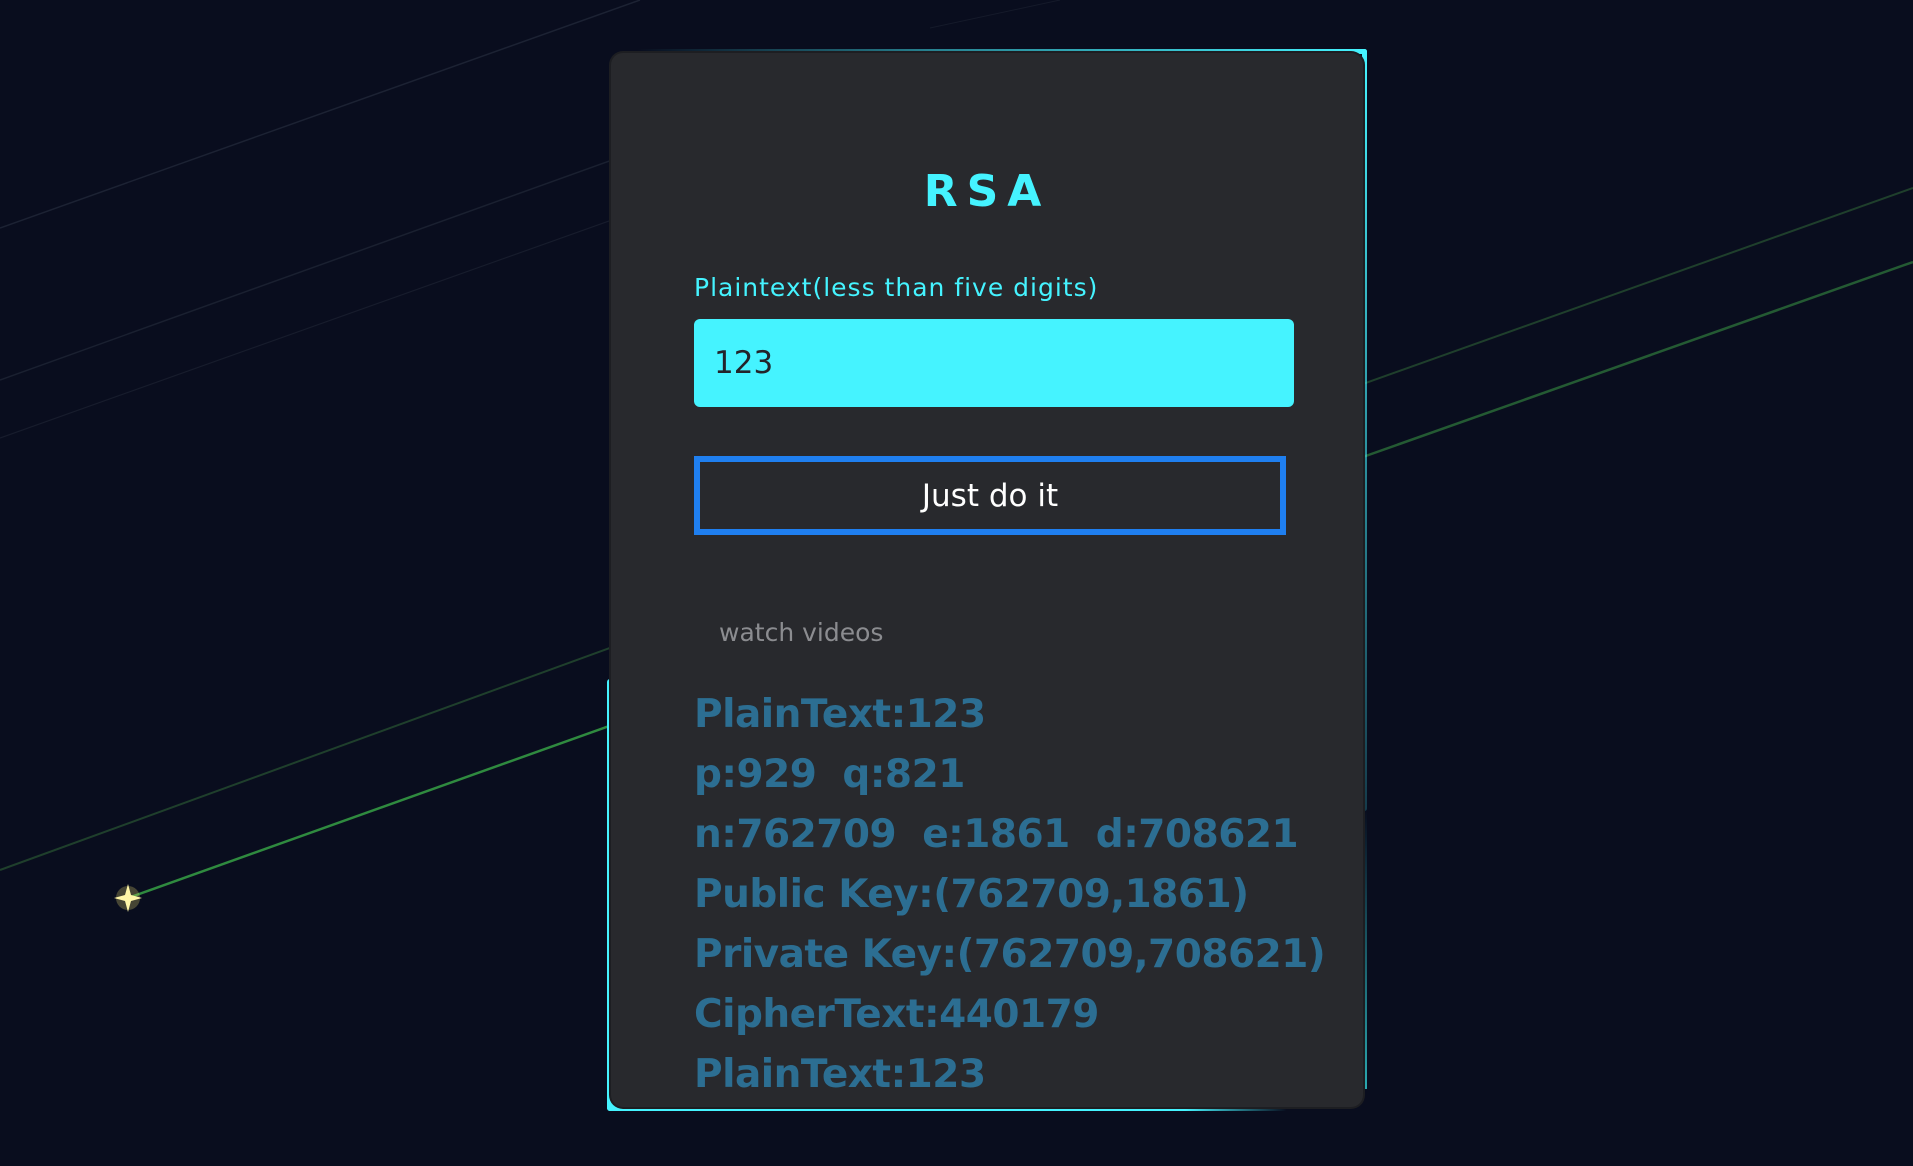  What do you see at coordinates (795, 834) in the screenshot?
I see `result-n: n:762709` at bounding box center [795, 834].